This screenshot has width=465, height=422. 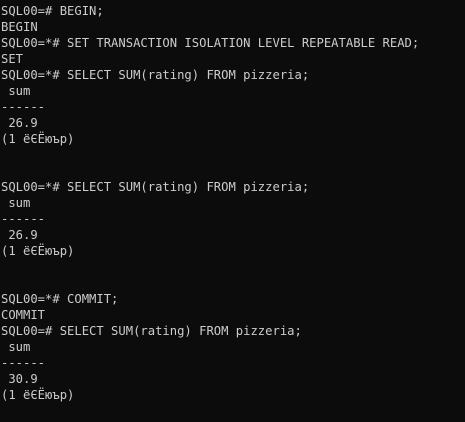 What do you see at coordinates (52, 11) in the screenshot?
I see `prompt-begin: SQL00=# BEGIN;` at bounding box center [52, 11].